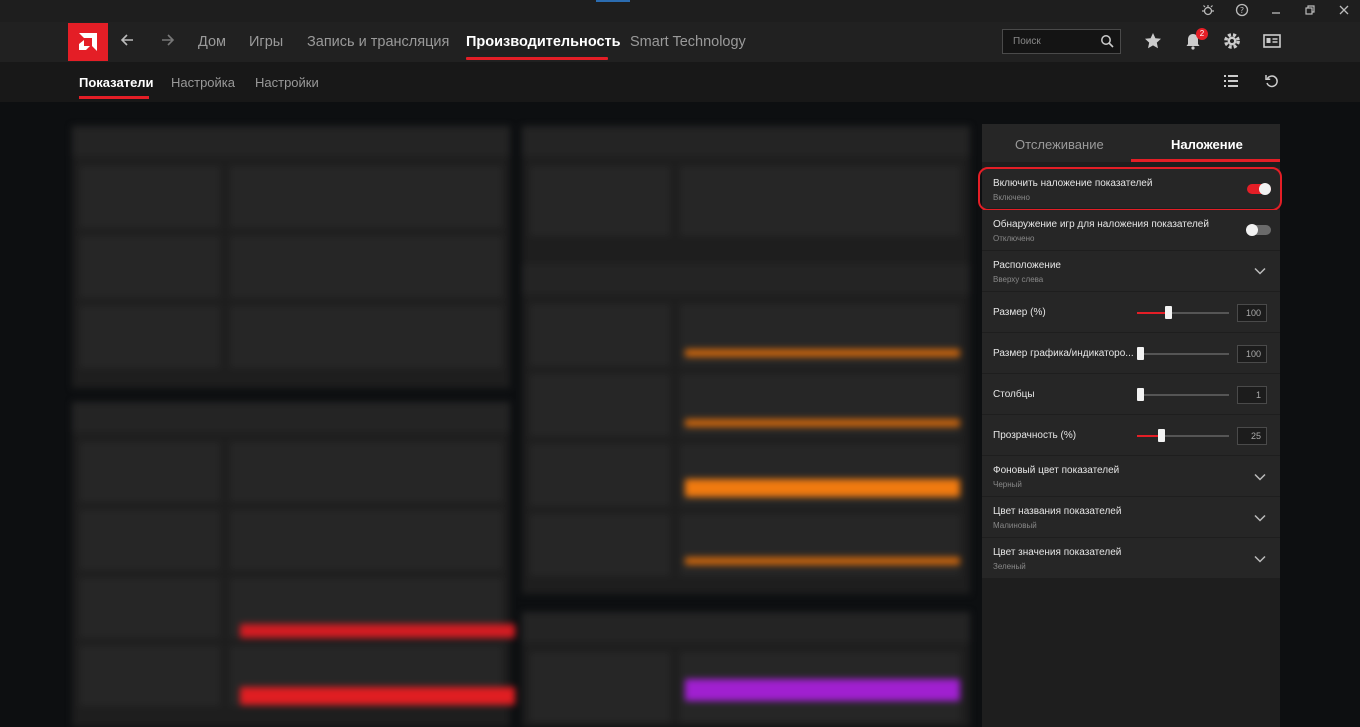 The width and height of the screenshot is (1360, 727). What do you see at coordinates (1252, 354) in the screenshot?
I see `graph-size-value-field: 100` at bounding box center [1252, 354].